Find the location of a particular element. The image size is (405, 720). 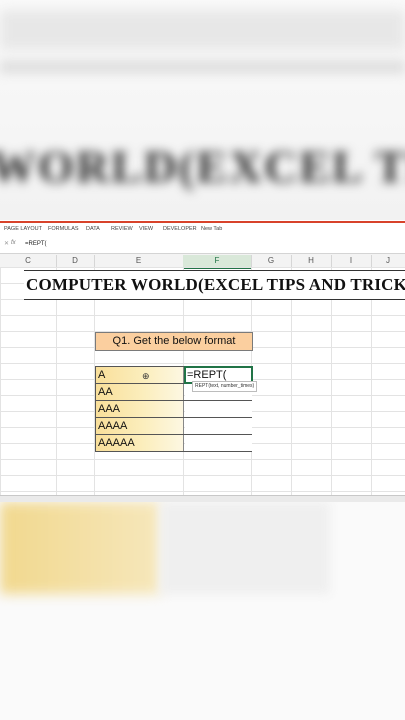

cell-e-value: AAAA is located at coordinates (140, 426).